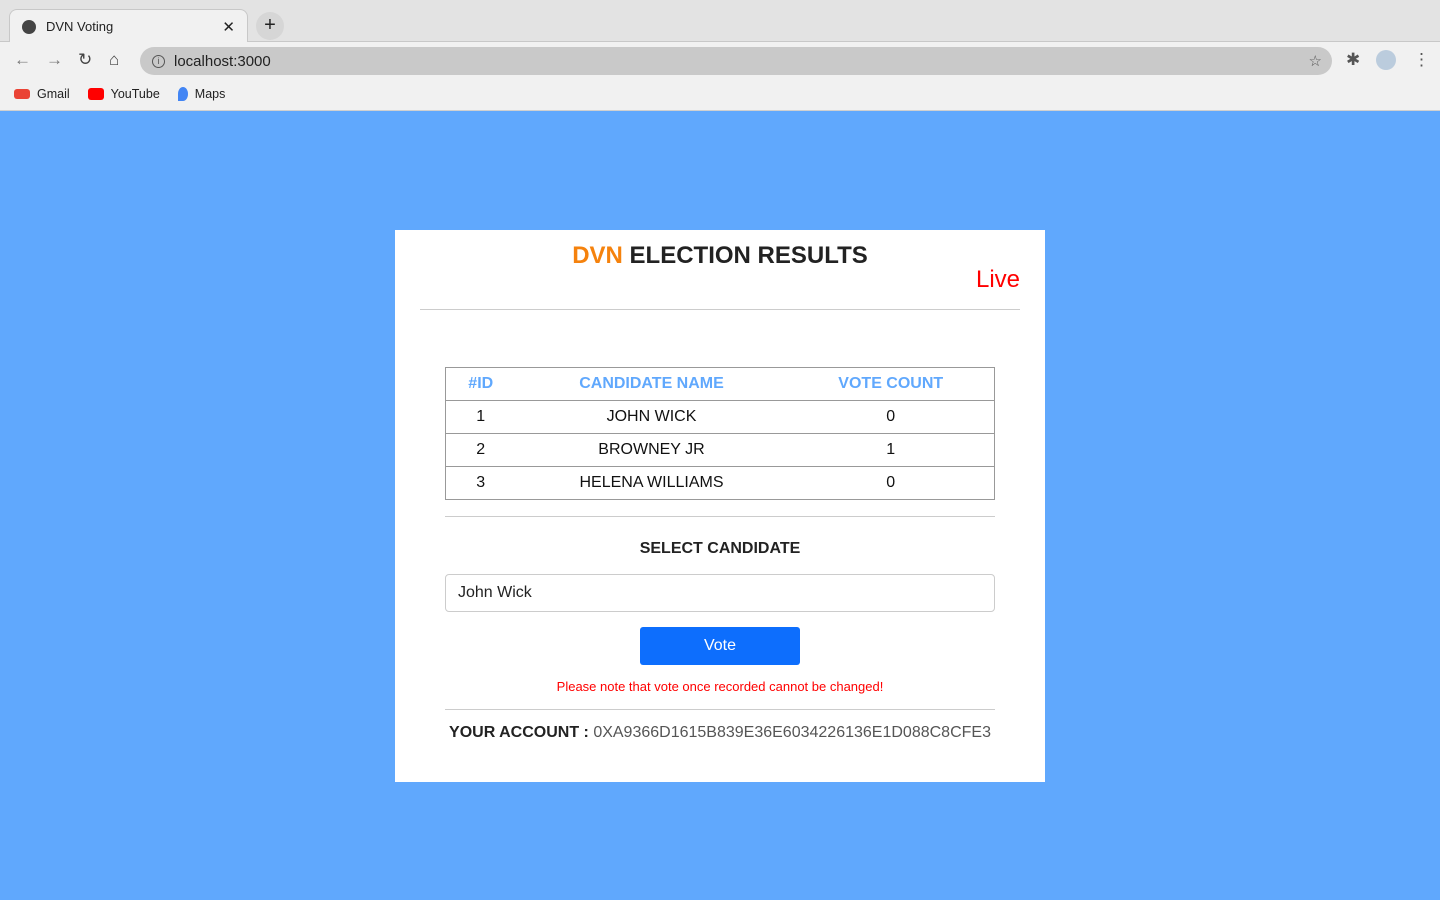  Describe the element at coordinates (480, 417) in the screenshot. I see `cell-id: 1` at that location.